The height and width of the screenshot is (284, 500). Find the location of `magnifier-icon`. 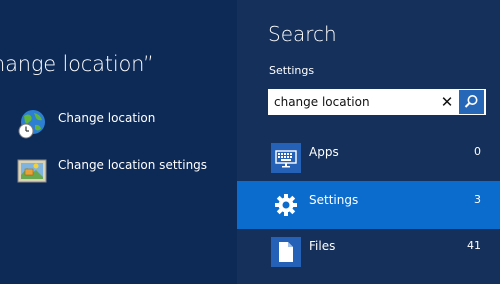

magnifier-icon is located at coordinates (471, 101).